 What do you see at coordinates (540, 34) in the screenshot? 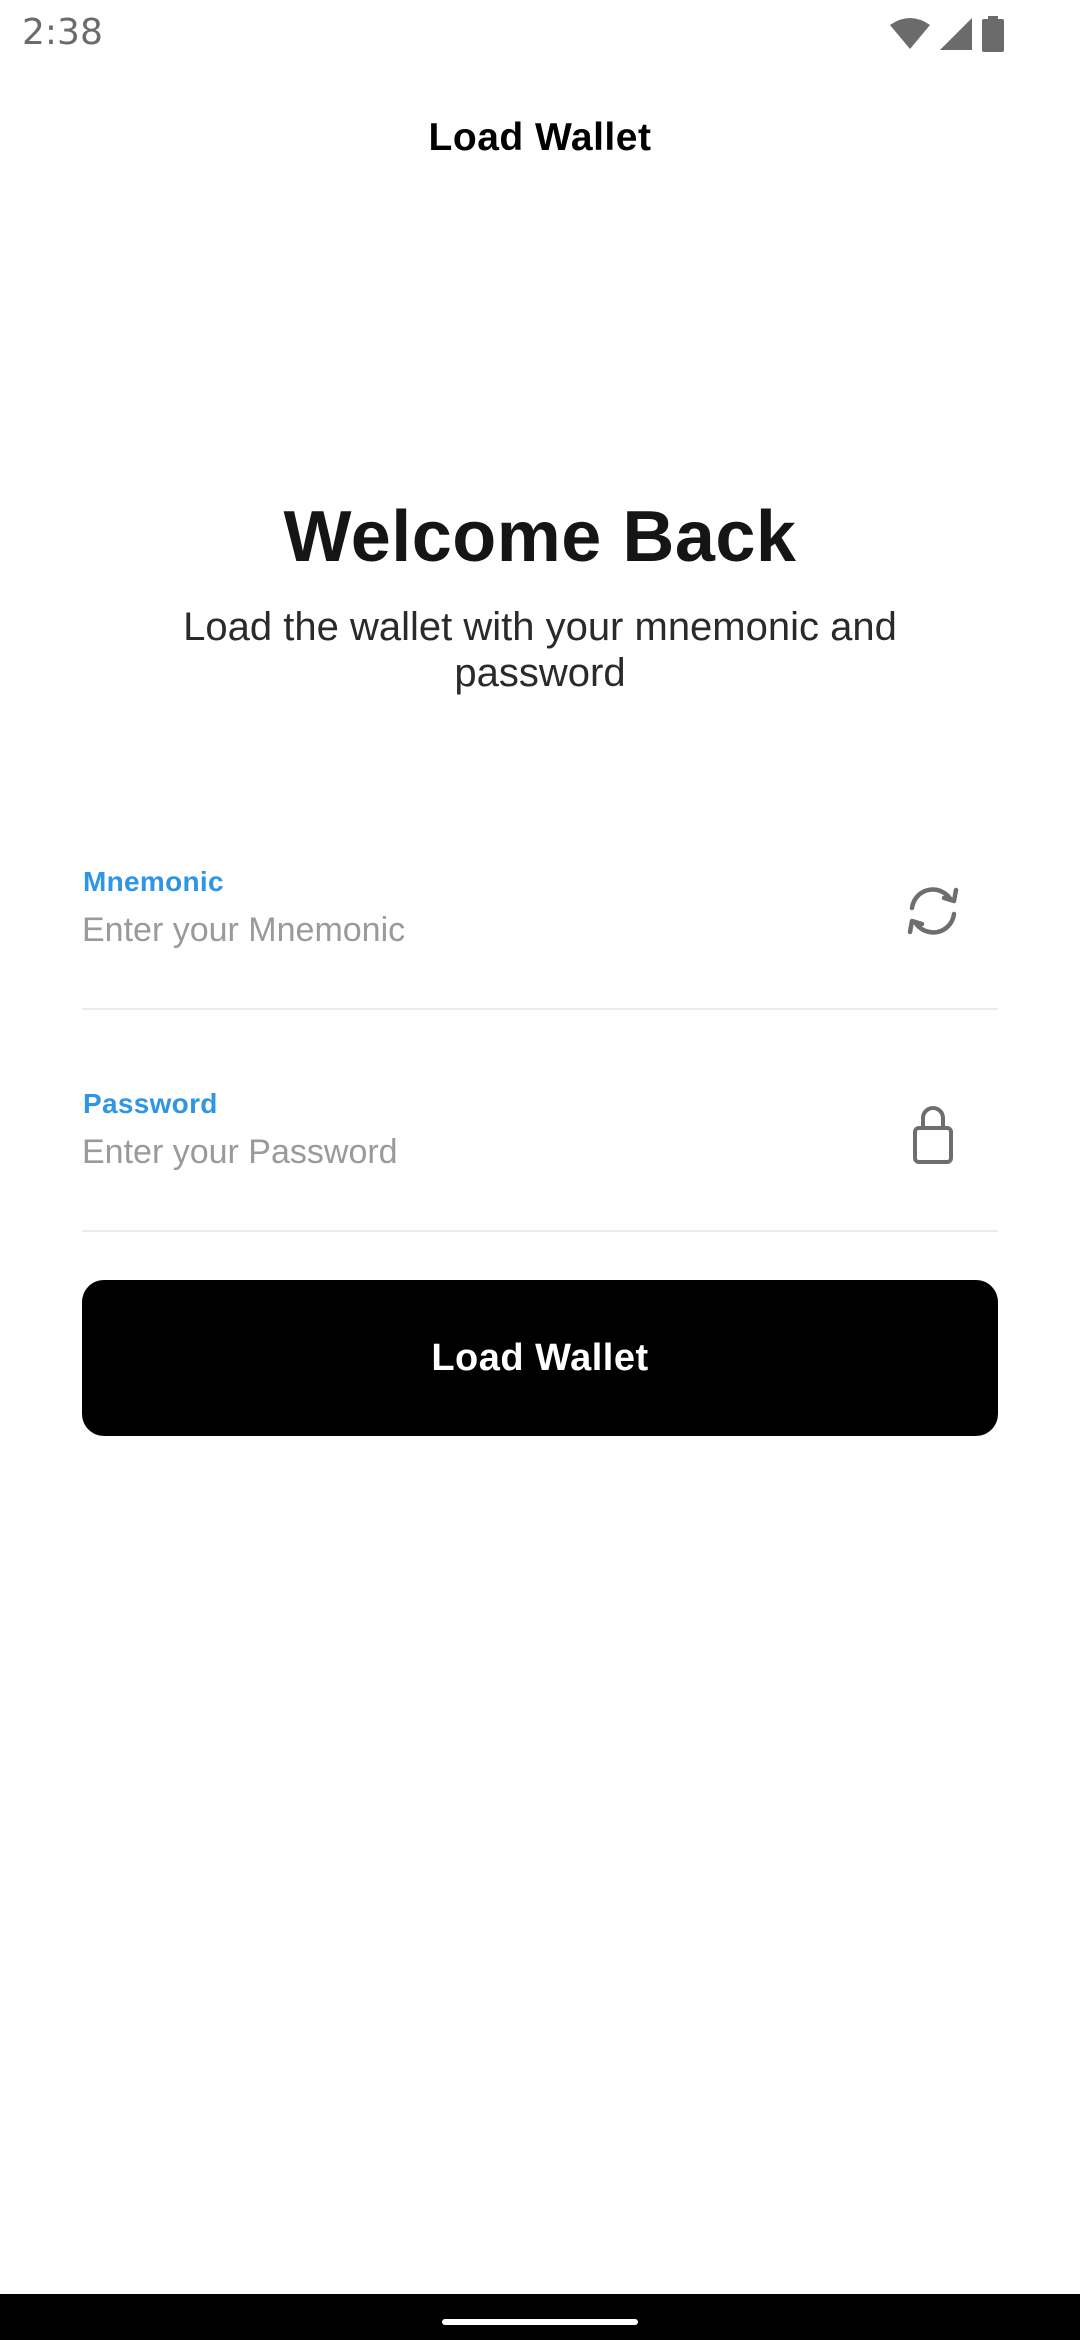
I see `status-bar: 2:38` at bounding box center [540, 34].